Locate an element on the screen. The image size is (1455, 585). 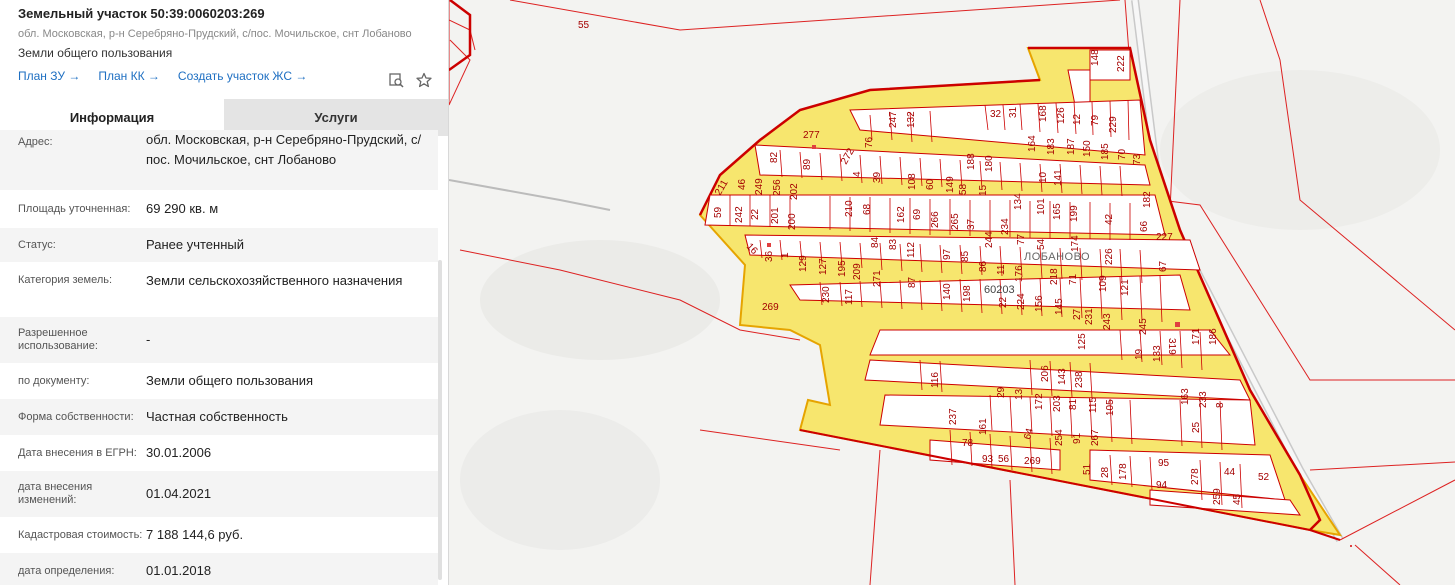
parcel-label: 230 is located at coordinates (826, 294).